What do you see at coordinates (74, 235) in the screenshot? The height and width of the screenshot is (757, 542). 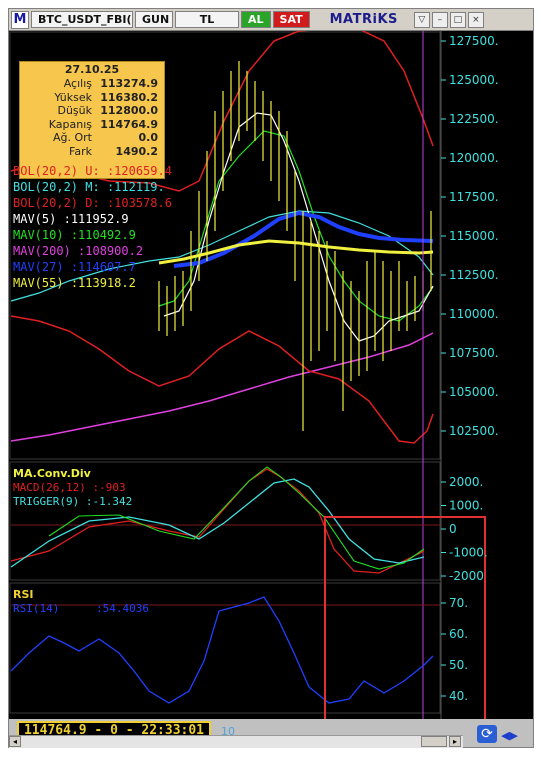 I see `legend-mav10: MAV(10) :110492.9` at bounding box center [74, 235].